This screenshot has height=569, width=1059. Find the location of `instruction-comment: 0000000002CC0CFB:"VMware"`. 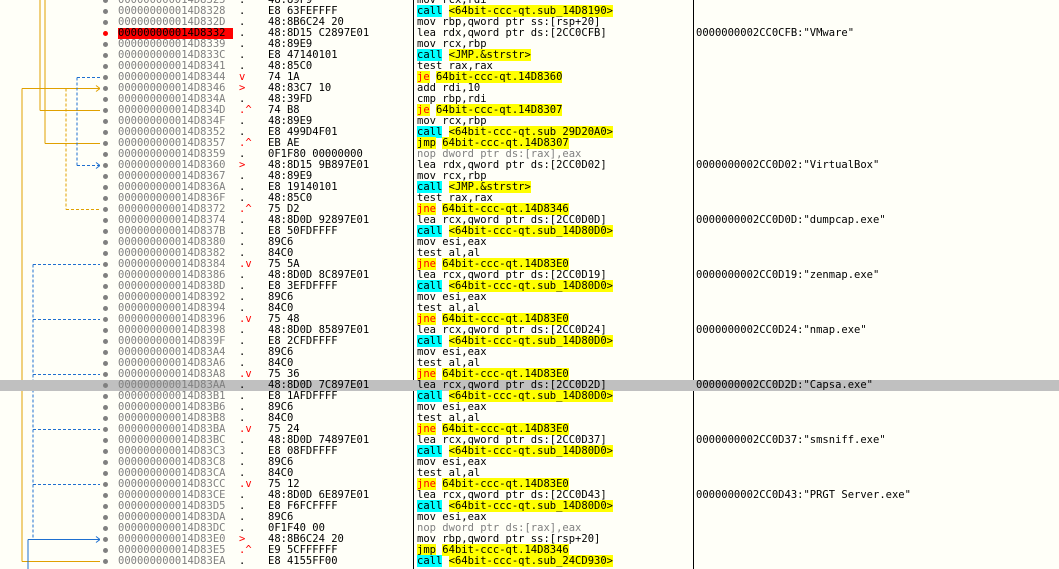

instruction-comment: 0000000002CC0CFB:"VMware" is located at coordinates (775, 33).